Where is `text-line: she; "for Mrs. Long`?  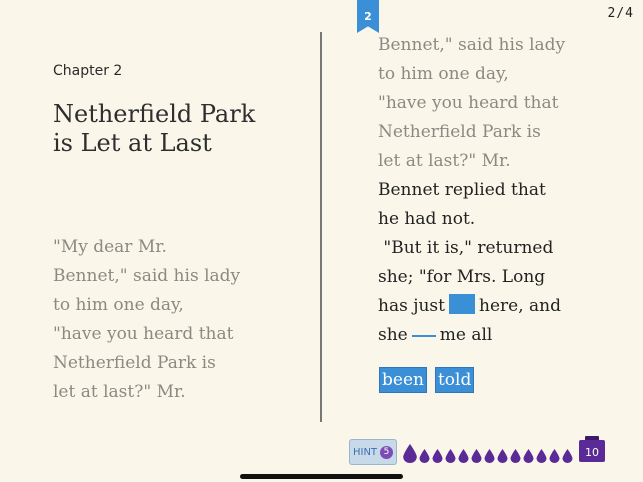 text-line: she; "for Mrs. Long is located at coordinates (462, 277).